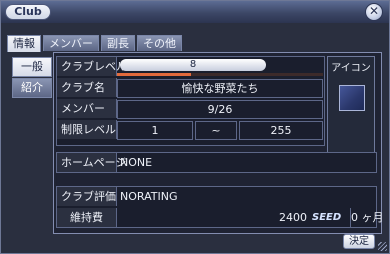 Image resolution: width=390 pixels, height=254 pixels. Describe the element at coordinates (24, 43) in the screenshot. I see `tab-info: 情報` at that location.